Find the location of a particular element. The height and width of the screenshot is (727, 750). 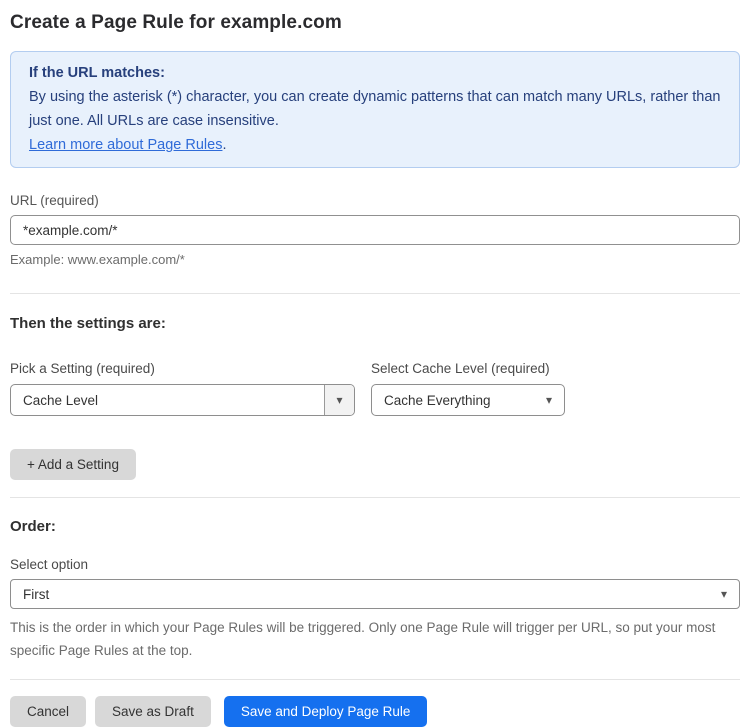

pick-setting-label: Pick a Setting (required) is located at coordinates (82, 368).